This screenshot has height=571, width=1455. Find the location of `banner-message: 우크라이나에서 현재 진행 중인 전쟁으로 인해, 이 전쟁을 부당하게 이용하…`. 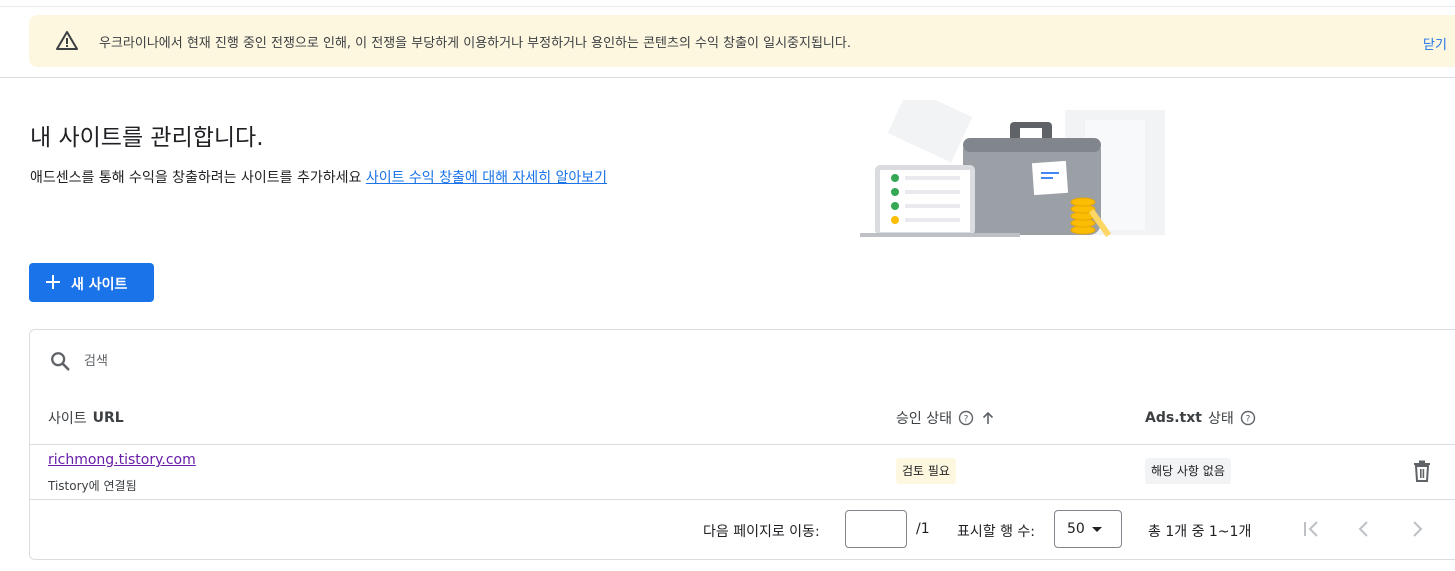

banner-message: 우크라이나에서 현재 진행 중인 전쟁으로 인해, 이 전쟁을 부당하게 이용하… is located at coordinates (475, 43).